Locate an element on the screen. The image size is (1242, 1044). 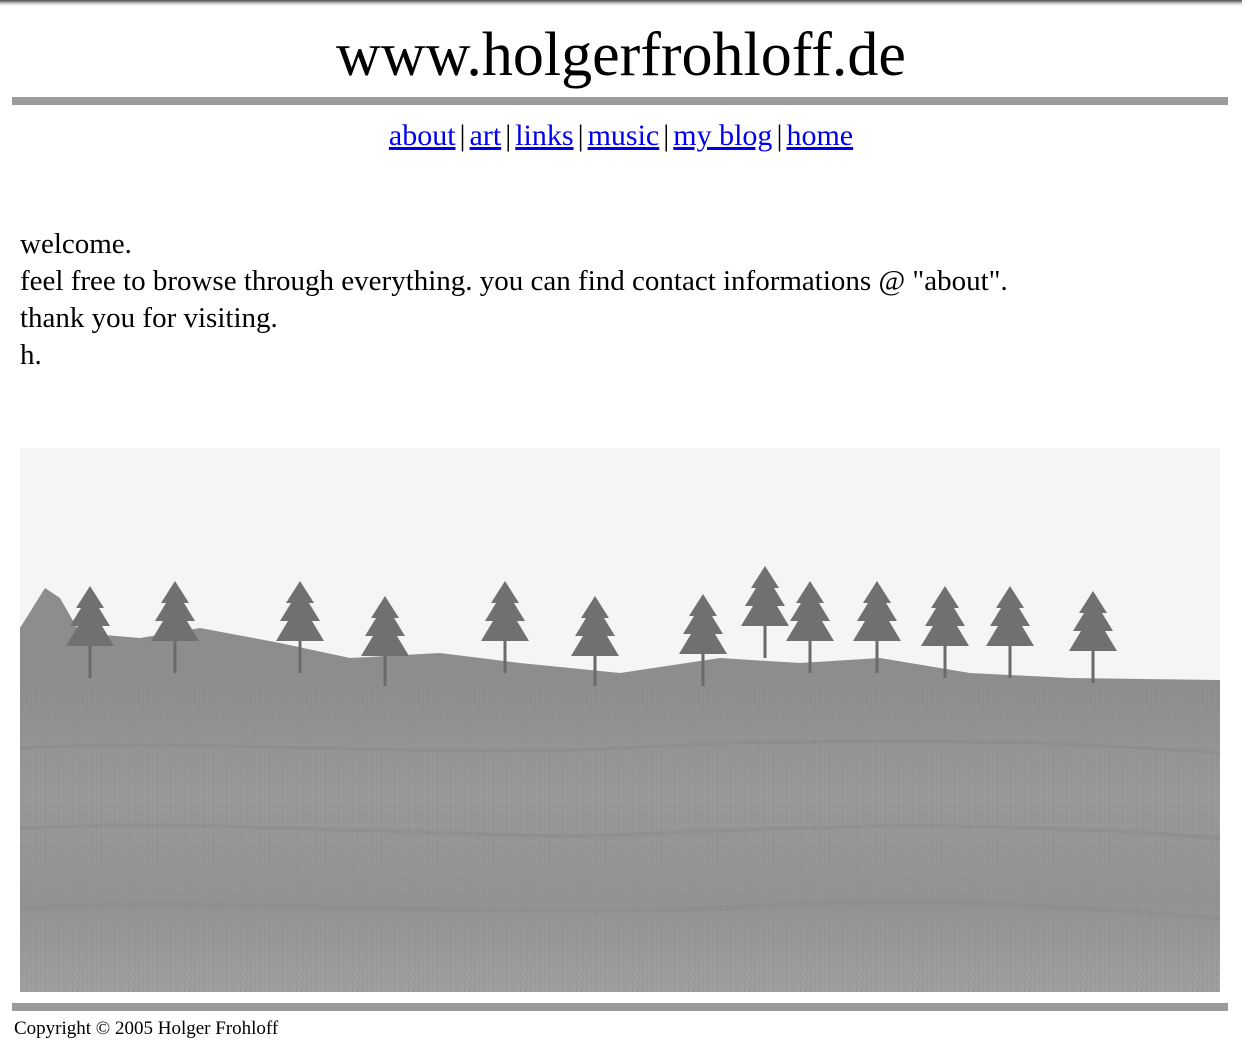
main-nav: about | art | links | music | my blog | home is located at coordinates (621, 136).